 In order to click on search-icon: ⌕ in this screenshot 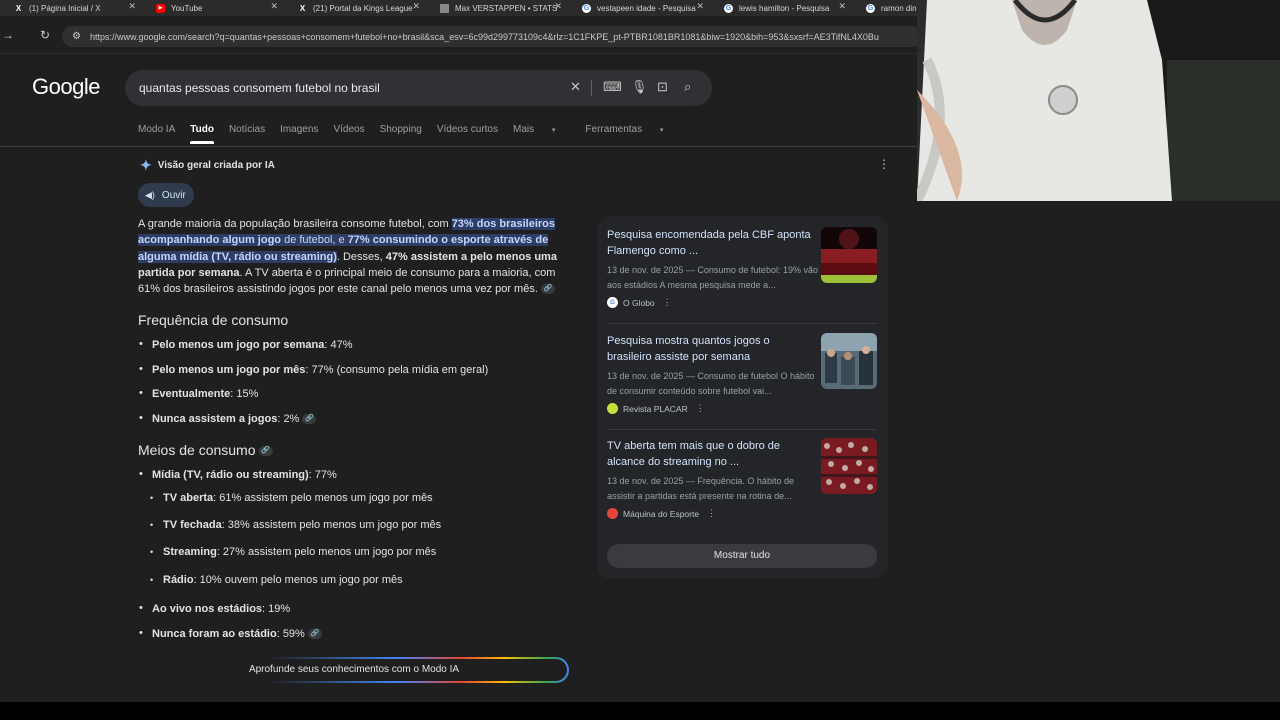, I will do `click(687, 87)`.